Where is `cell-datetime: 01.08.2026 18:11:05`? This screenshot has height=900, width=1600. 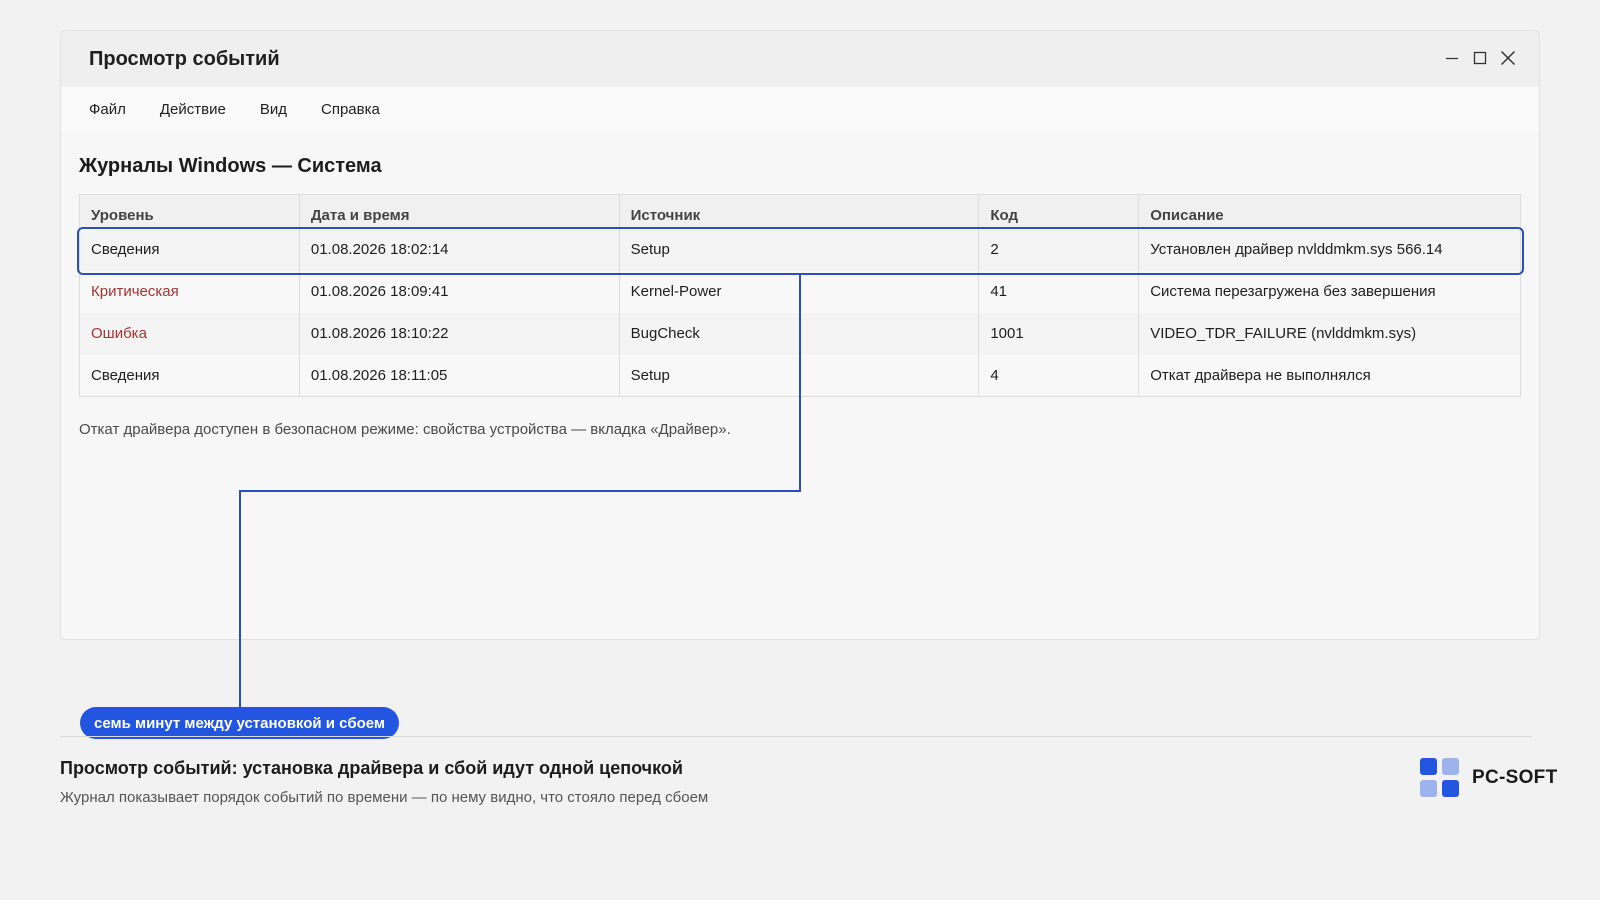 cell-datetime: 01.08.2026 18:11:05 is located at coordinates (459, 375).